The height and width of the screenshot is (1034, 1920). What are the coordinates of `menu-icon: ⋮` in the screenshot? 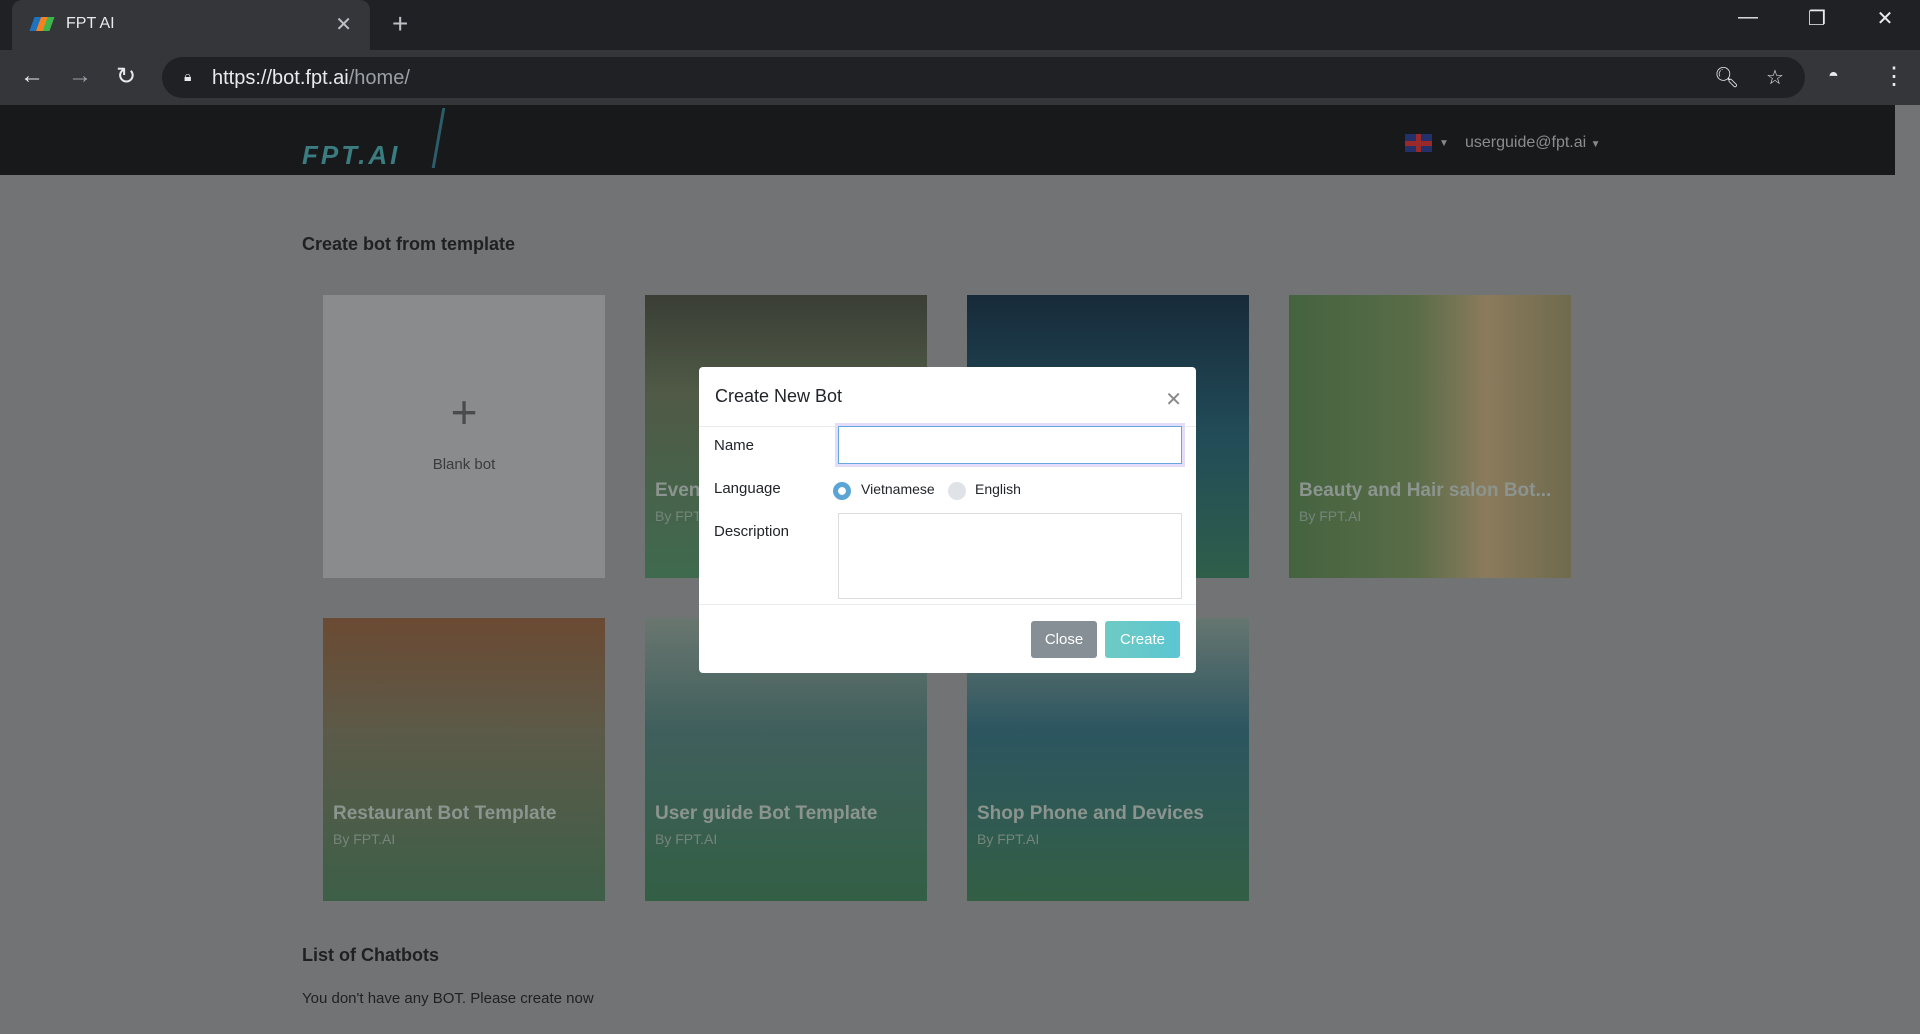 It's located at (1894, 76).